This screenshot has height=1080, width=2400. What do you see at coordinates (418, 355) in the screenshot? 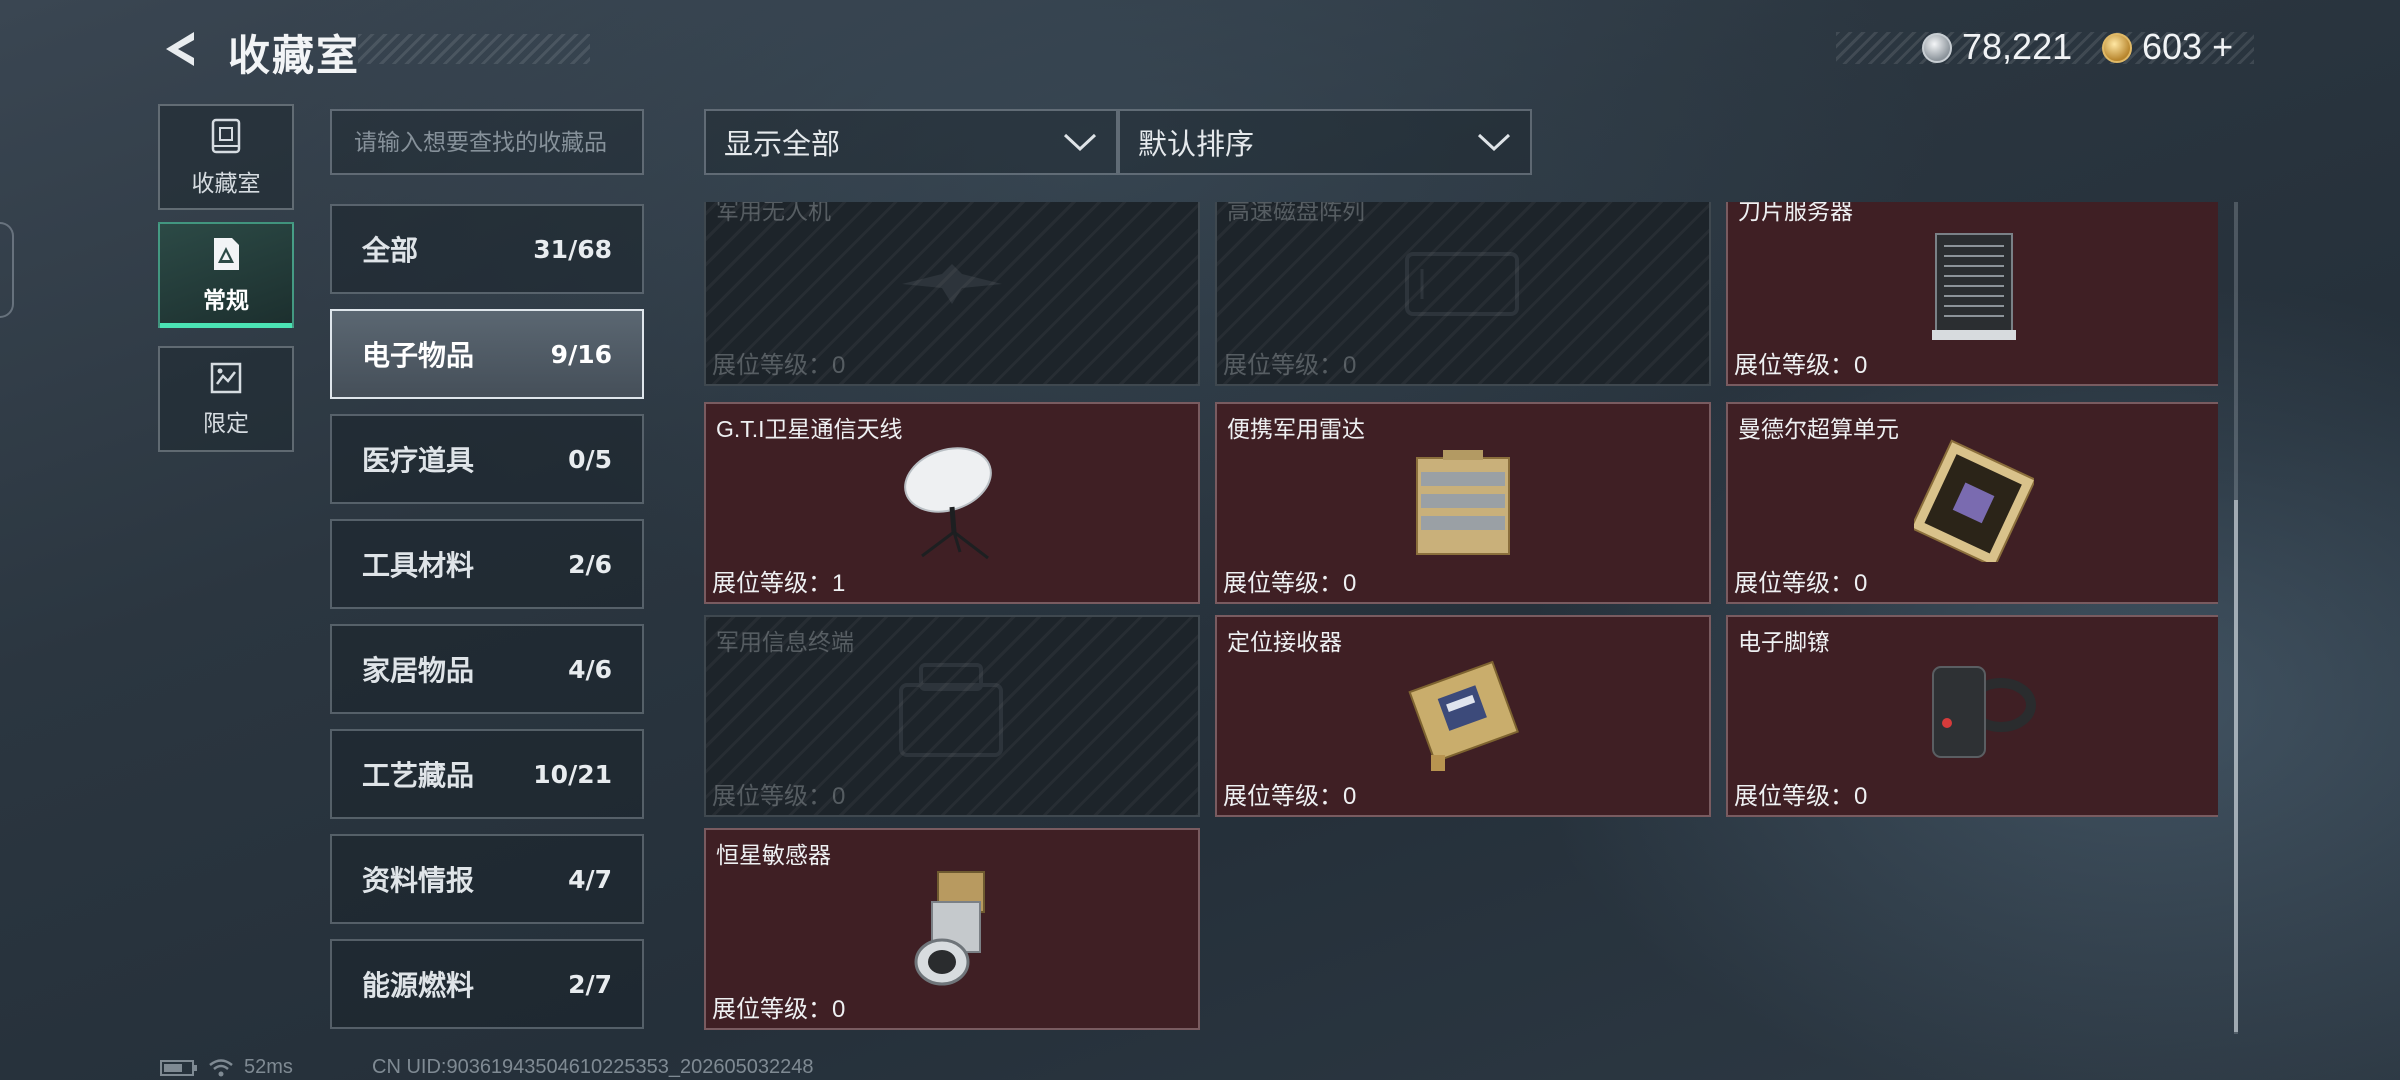
I see `category-name: 电子物品` at bounding box center [418, 355].